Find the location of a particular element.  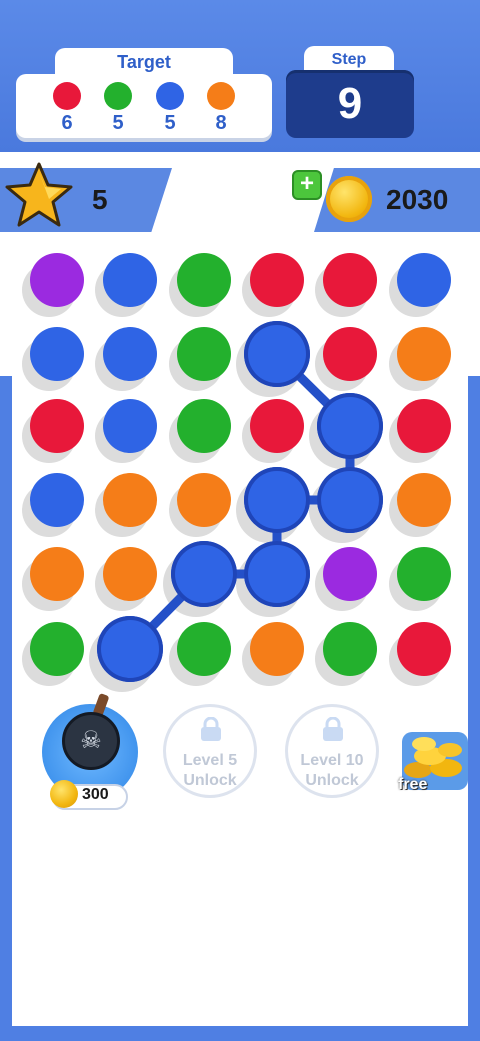

target-title: Target is located at coordinates (144, 62).